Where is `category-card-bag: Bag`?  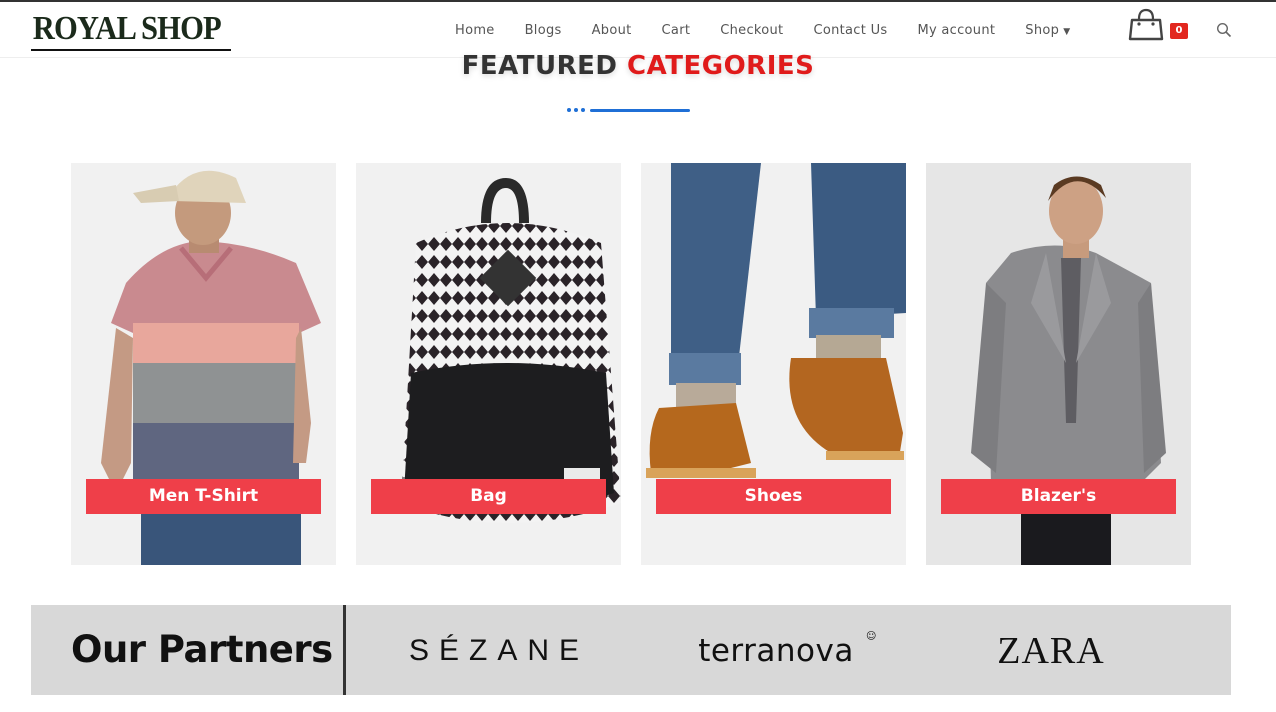 category-card-bag: Bag is located at coordinates (488, 364).